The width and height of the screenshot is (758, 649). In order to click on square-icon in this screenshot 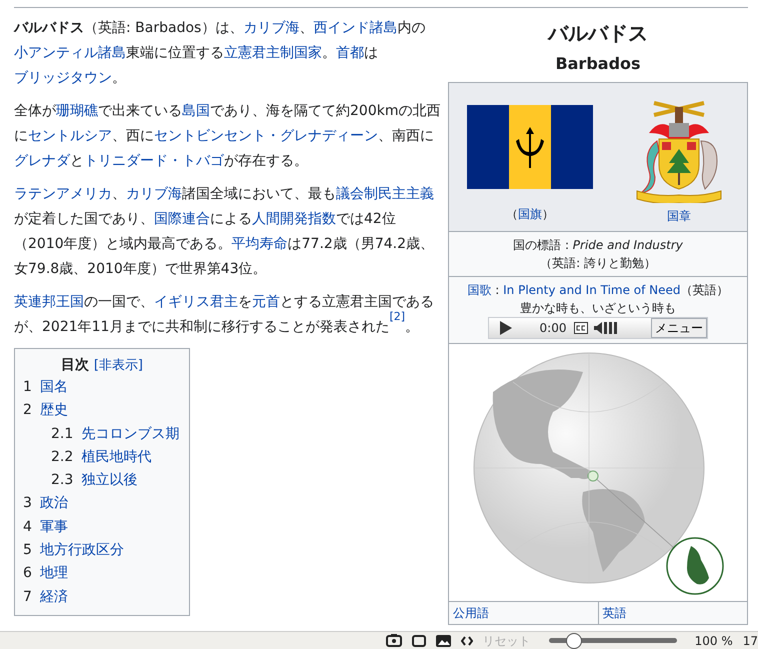, I will do `click(419, 640)`.